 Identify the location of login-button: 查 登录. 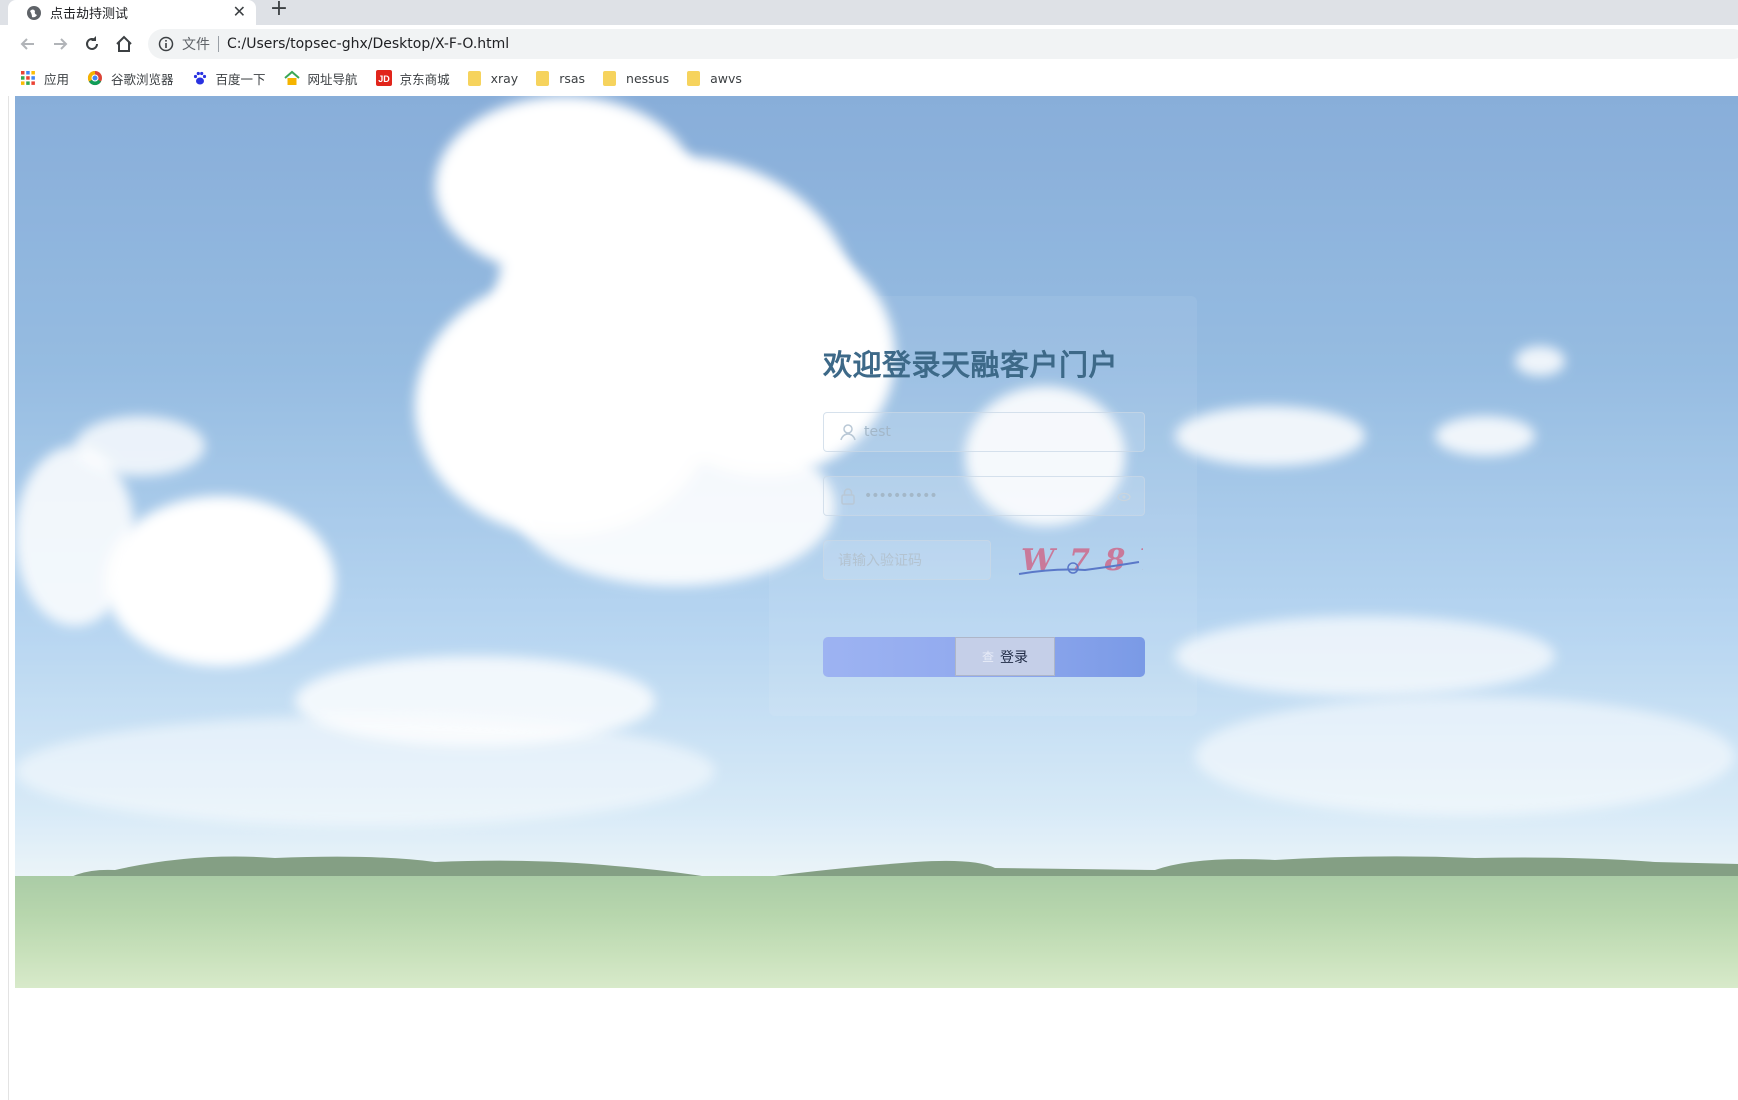
(984, 657).